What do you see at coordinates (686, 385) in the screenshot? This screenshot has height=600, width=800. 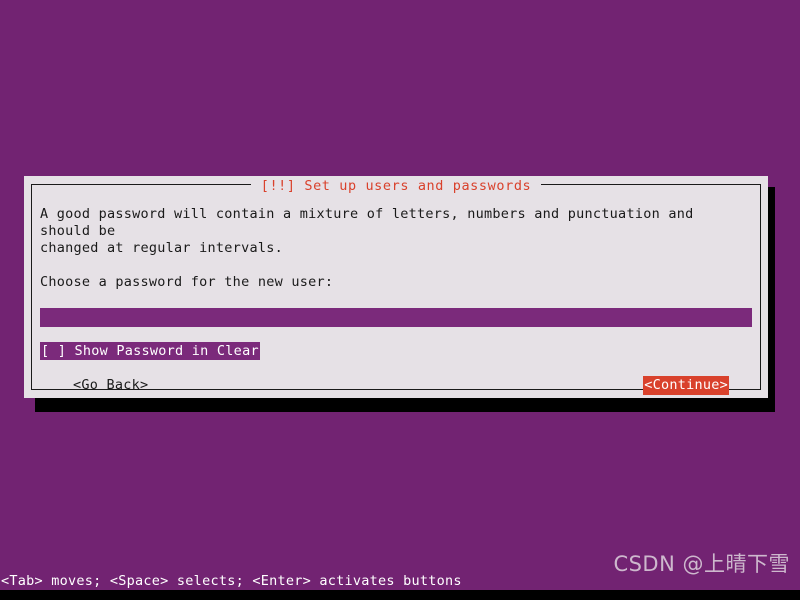 I see `continue-button: <Continue>` at bounding box center [686, 385].